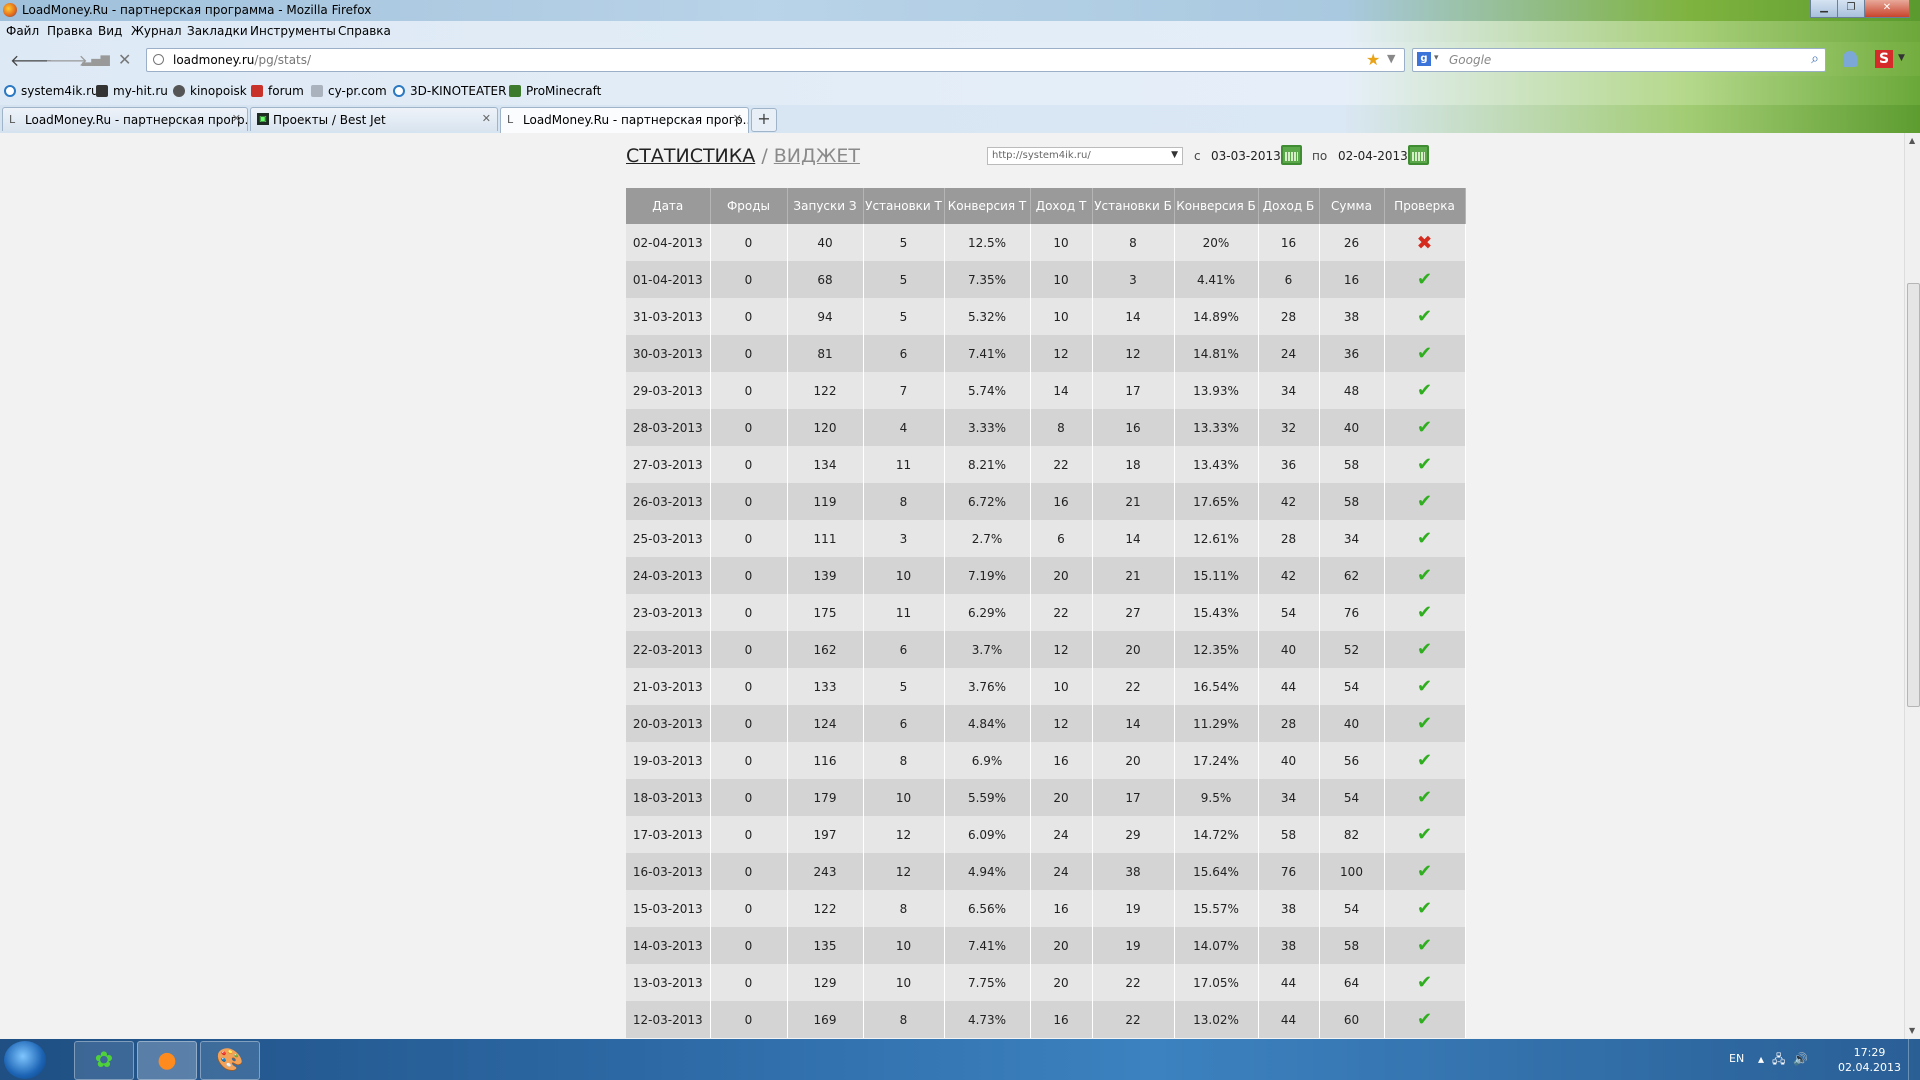  What do you see at coordinates (293, 31) in the screenshot?
I see `menu-tools: Инструменты` at bounding box center [293, 31].